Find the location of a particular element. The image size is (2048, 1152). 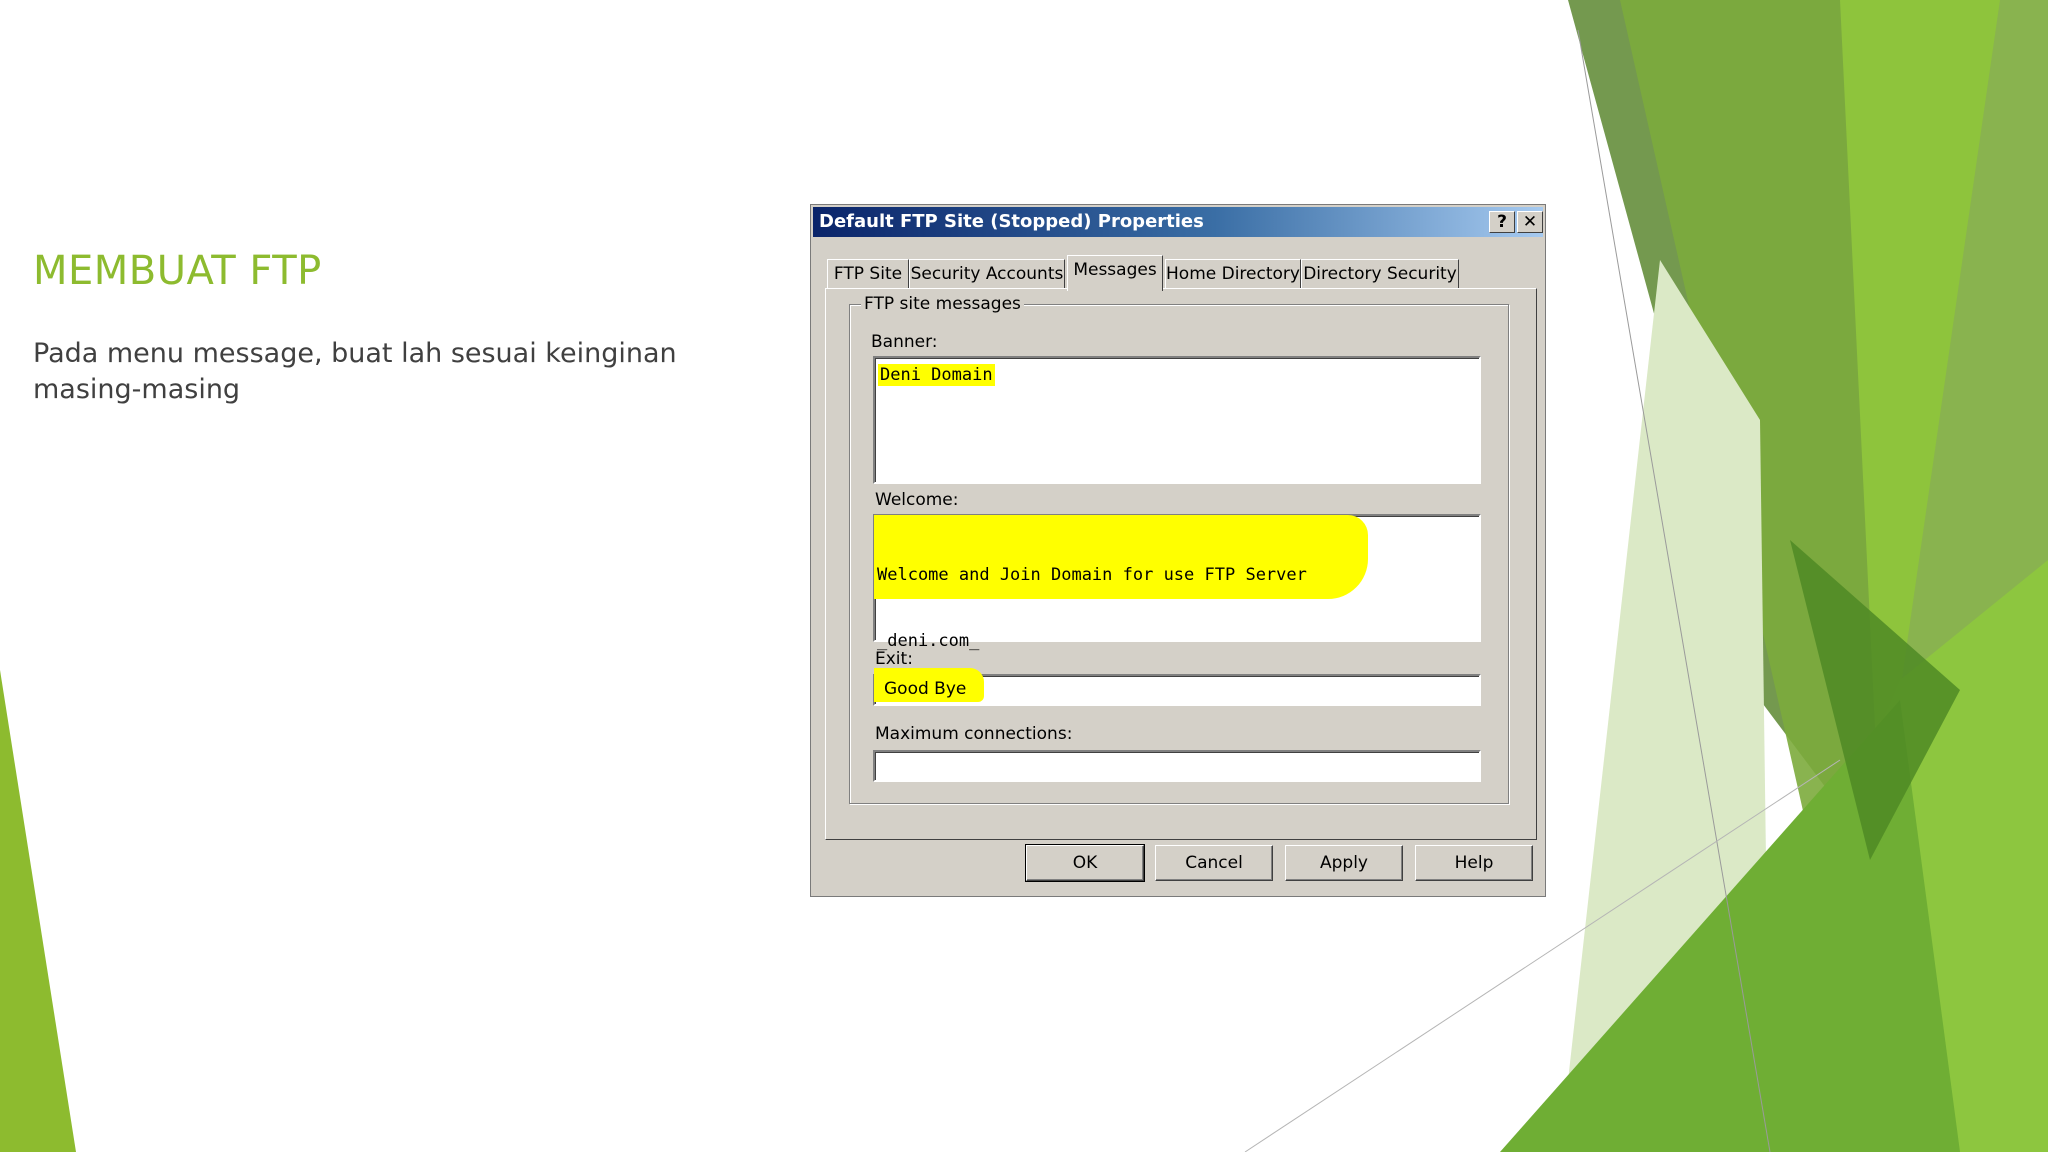

cancel-button: Cancel is located at coordinates (1214, 863).